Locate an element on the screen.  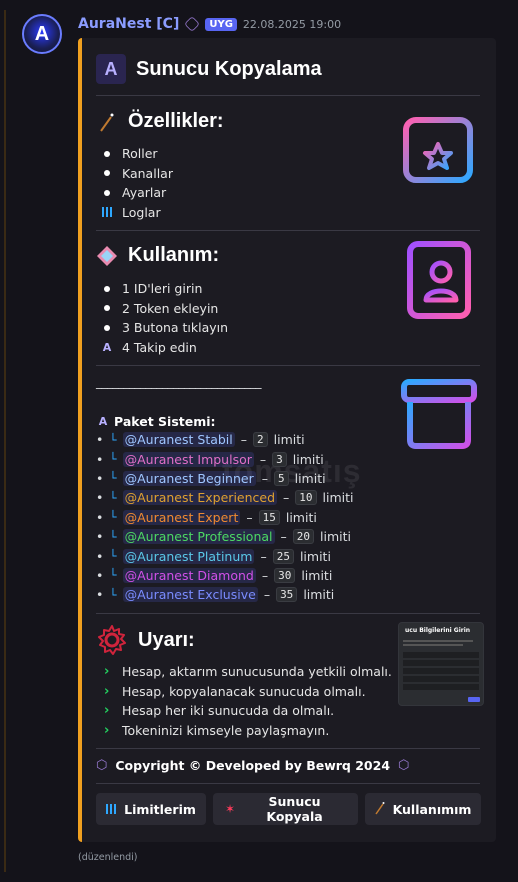
list-item: Ayarlar is located at coordinates (136, 193).